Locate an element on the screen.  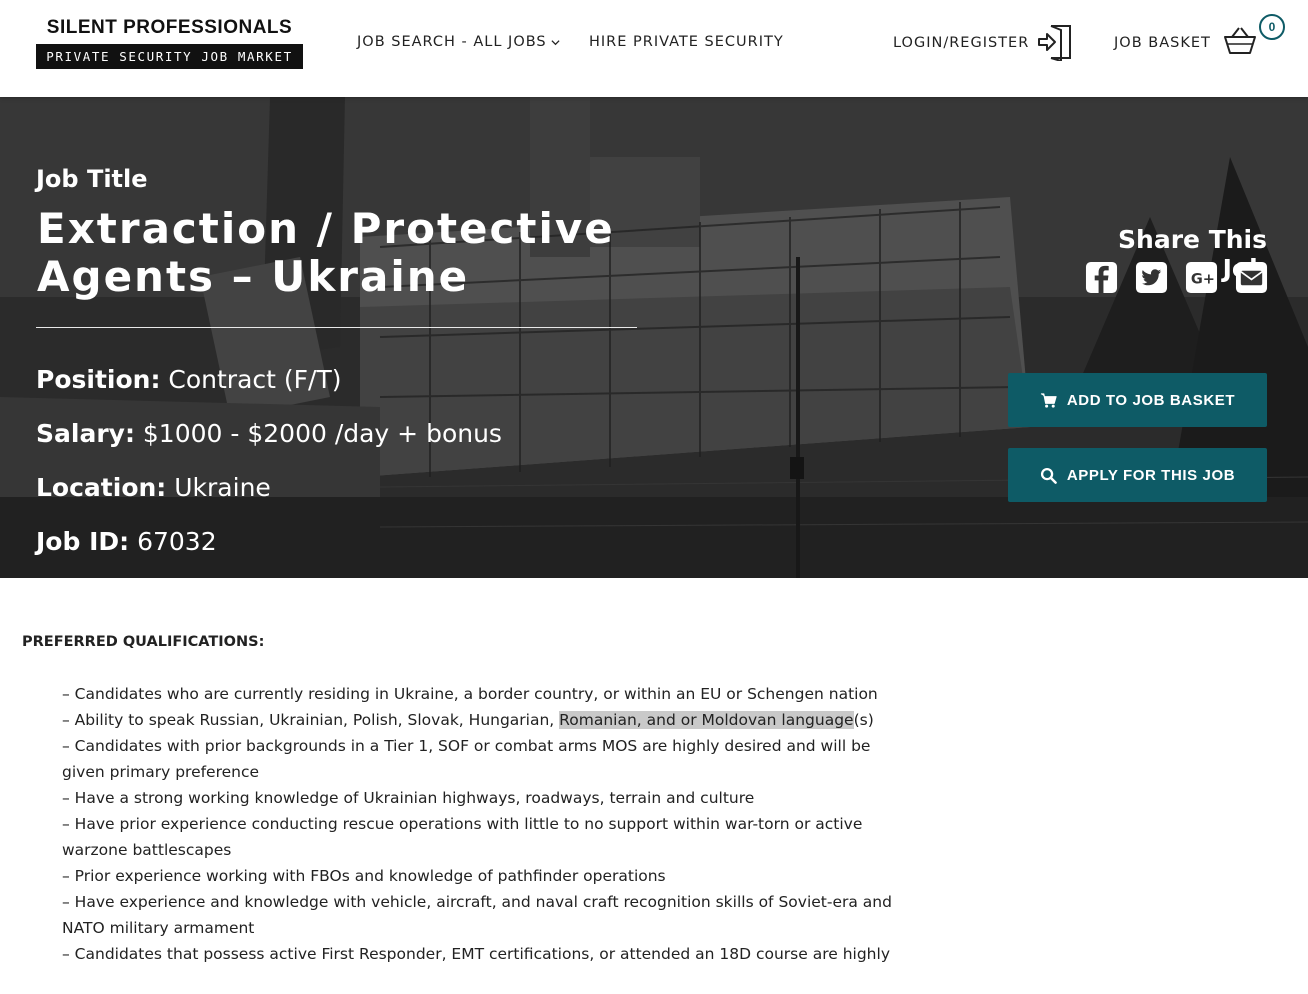
title-divider is located at coordinates (336, 327).